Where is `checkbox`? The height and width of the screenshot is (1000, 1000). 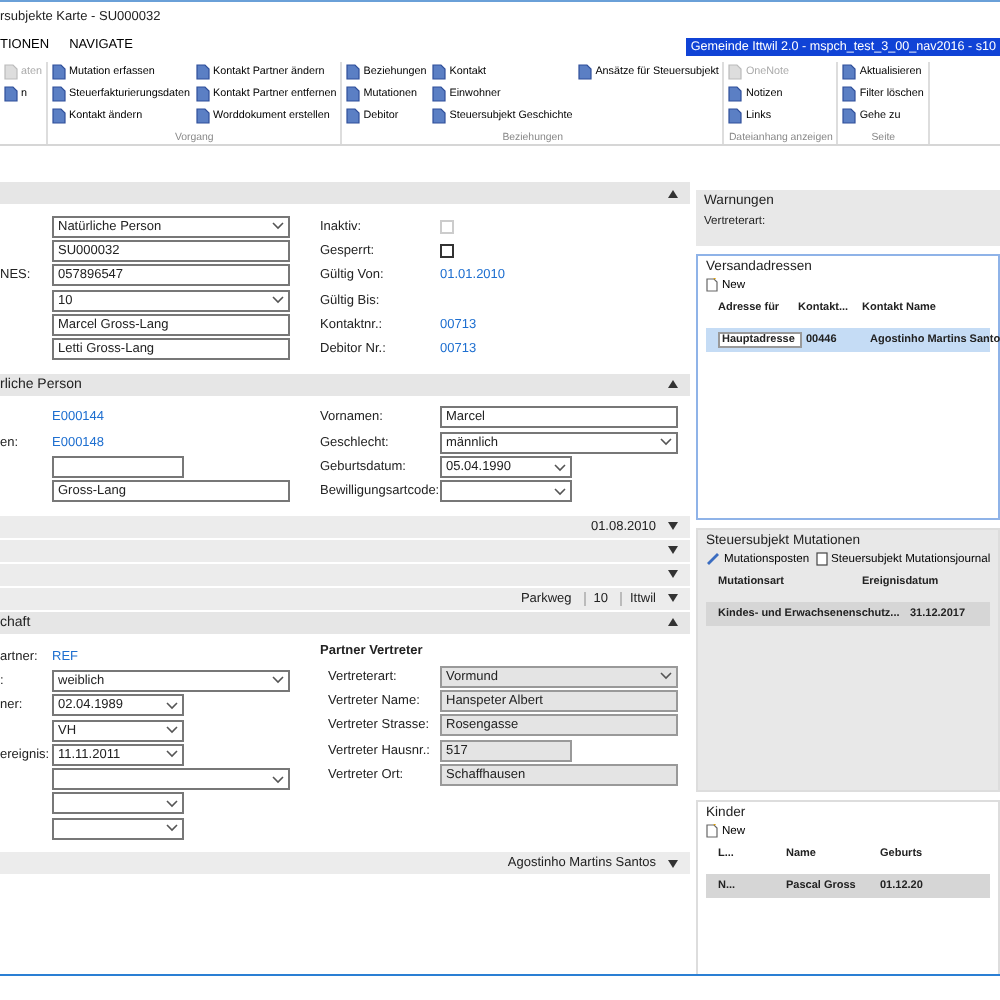 checkbox is located at coordinates (447, 250).